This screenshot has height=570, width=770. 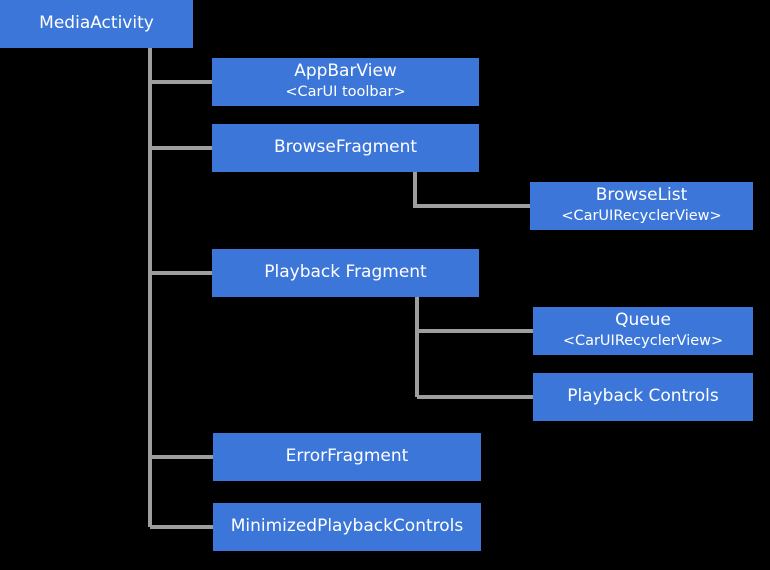 I want to click on node-title-app-bar-view: AppBarView, so click(x=345, y=71).